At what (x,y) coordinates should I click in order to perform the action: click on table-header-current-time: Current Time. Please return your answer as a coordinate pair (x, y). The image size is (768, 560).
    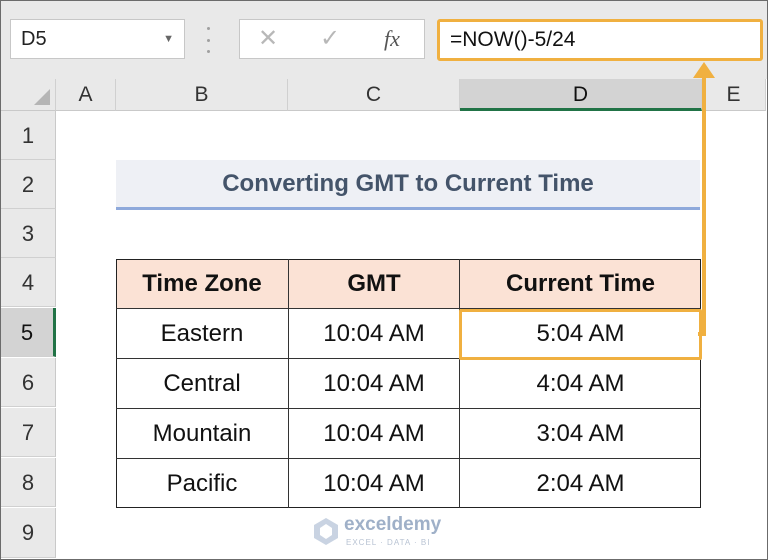
    Looking at the image, I should click on (580, 284).